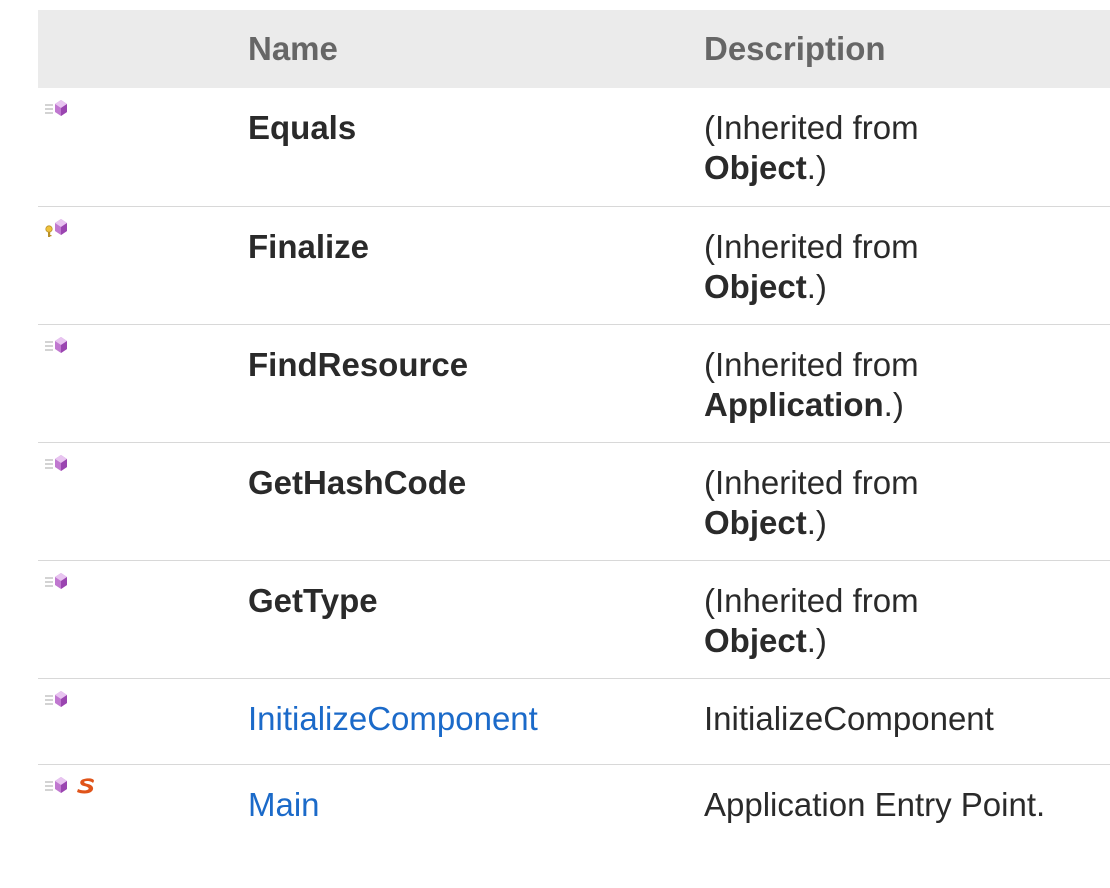 The image size is (1110, 888). Describe the element at coordinates (309, 246) in the screenshot. I see `member-name: Finalize` at that location.